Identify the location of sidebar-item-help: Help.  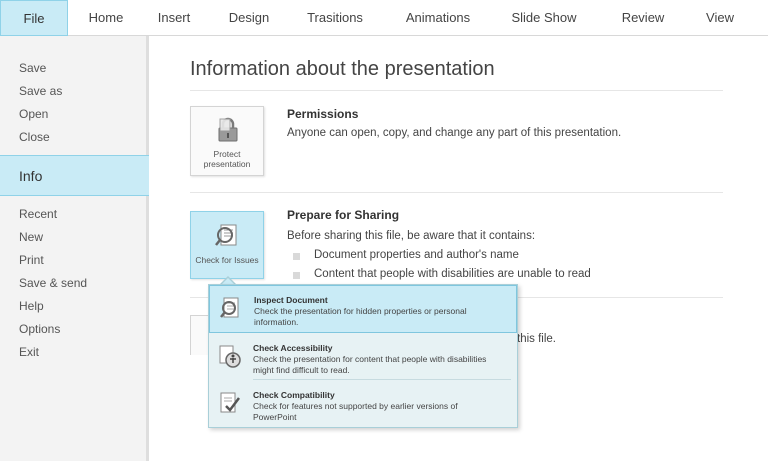
(31, 306).